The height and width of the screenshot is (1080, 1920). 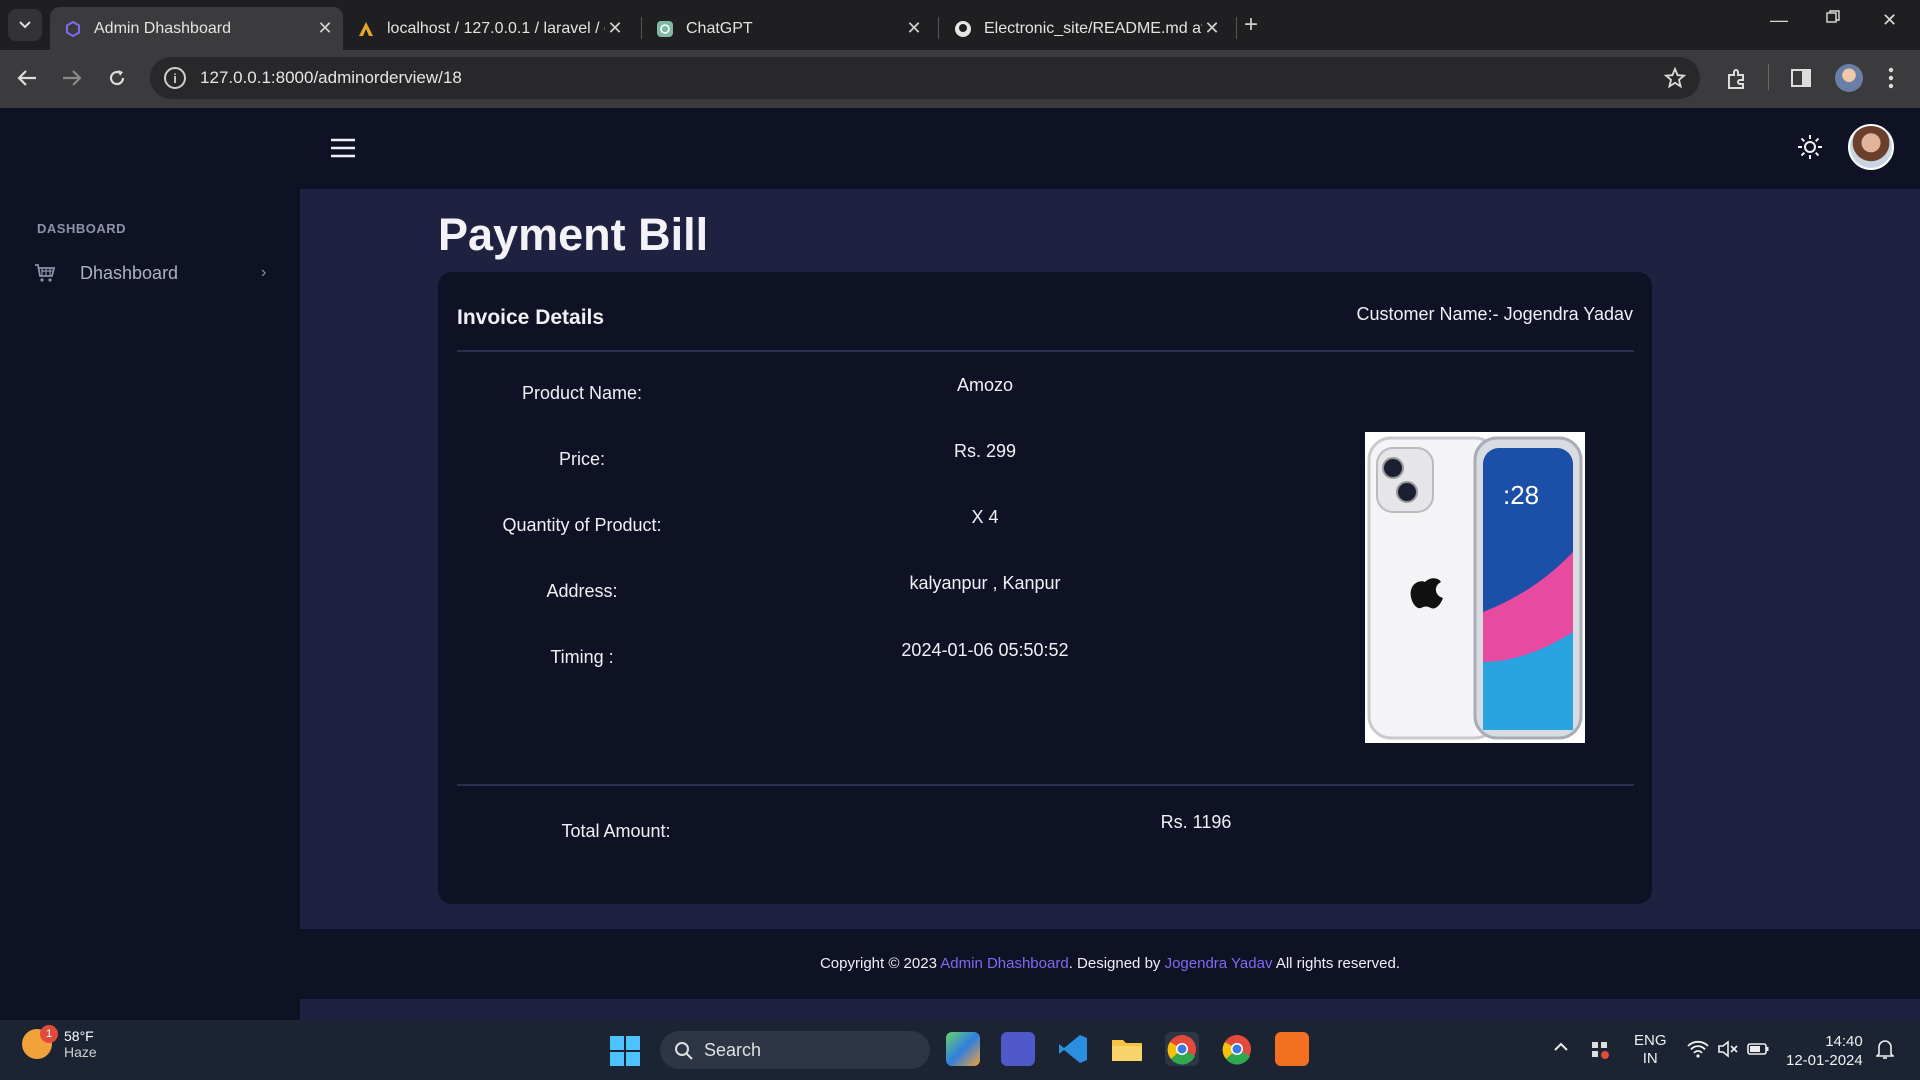 What do you see at coordinates (985, 385) in the screenshot?
I see `field-value: Amozo` at bounding box center [985, 385].